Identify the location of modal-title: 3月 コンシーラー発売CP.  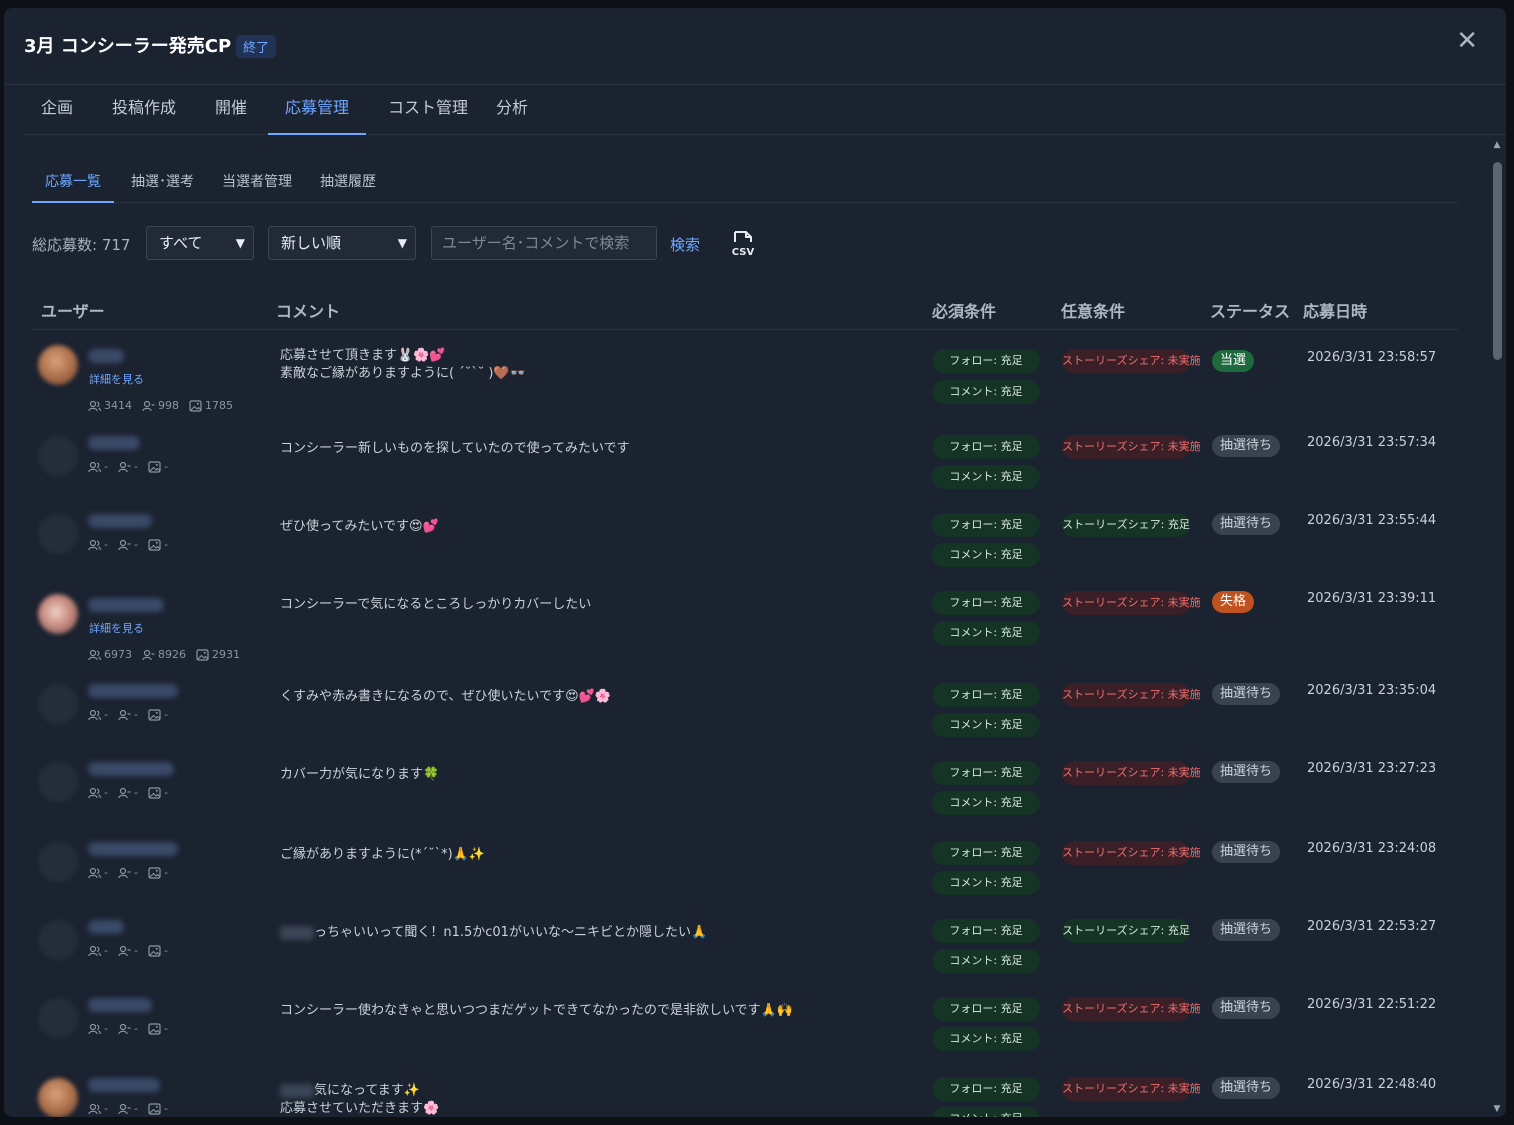
(128, 46).